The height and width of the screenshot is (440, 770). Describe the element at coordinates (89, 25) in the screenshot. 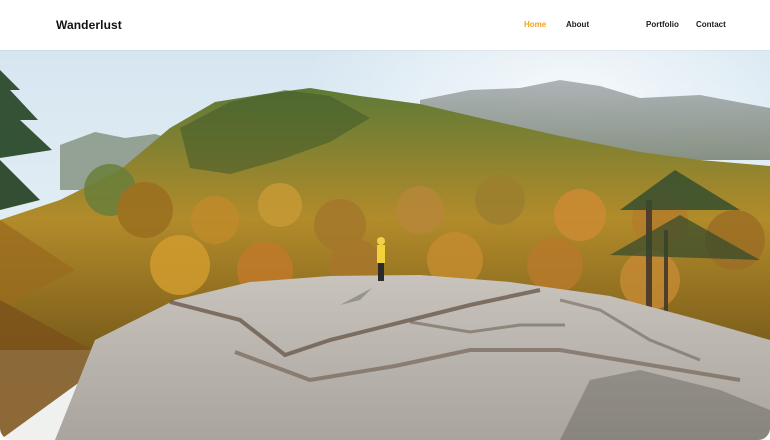

I see `brand-logo-text: Wanderlust` at that location.